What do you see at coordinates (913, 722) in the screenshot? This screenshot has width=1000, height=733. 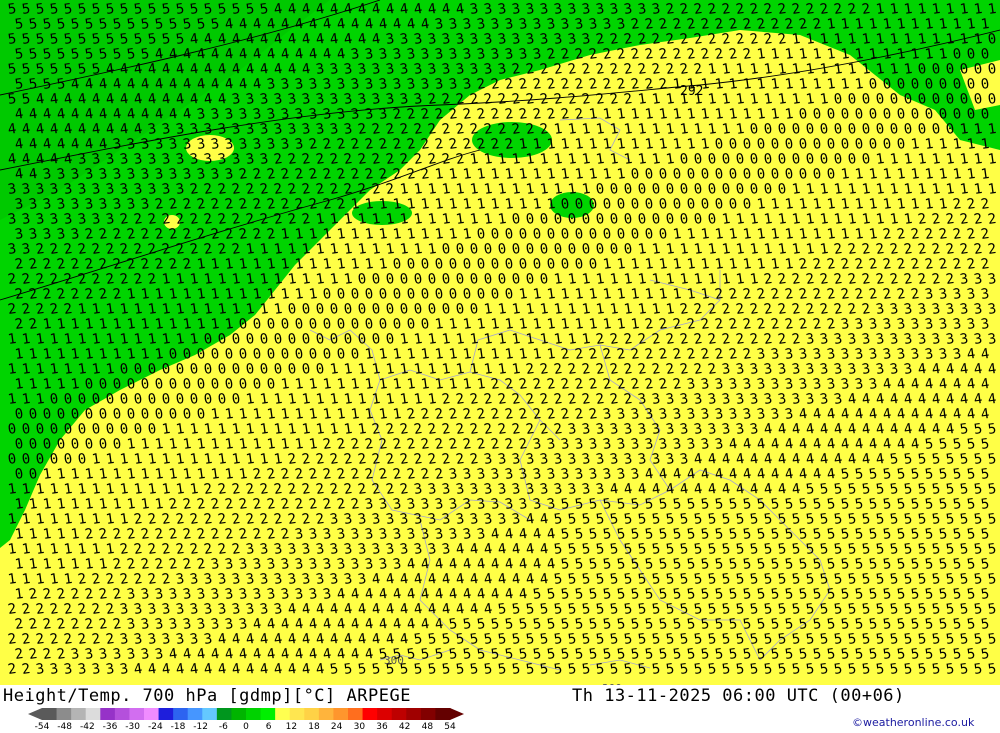 I see `credit-link: ©weatheronline.co.uk` at bounding box center [913, 722].